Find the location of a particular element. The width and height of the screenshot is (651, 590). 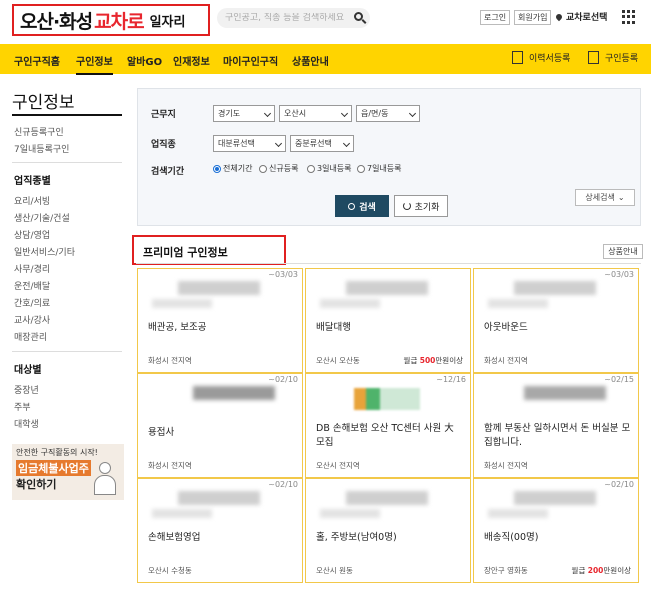

search-bar is located at coordinates (293, 18).